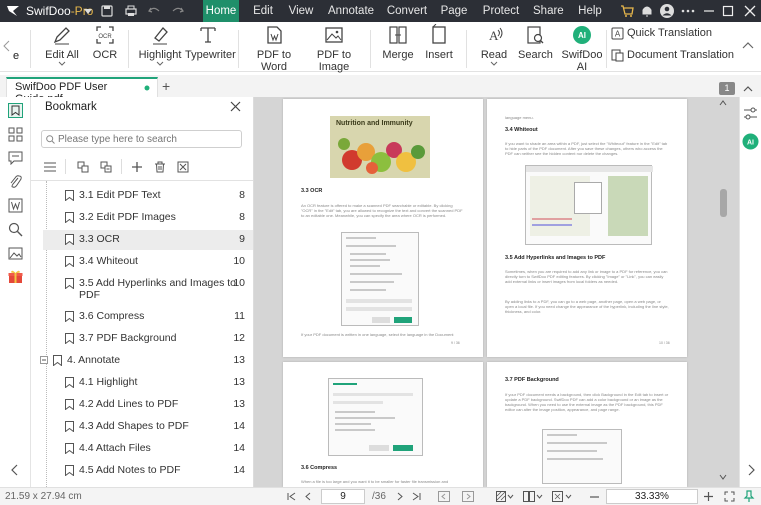 The image size is (761, 505). I want to click on expand-all-icon, so click(83, 167).